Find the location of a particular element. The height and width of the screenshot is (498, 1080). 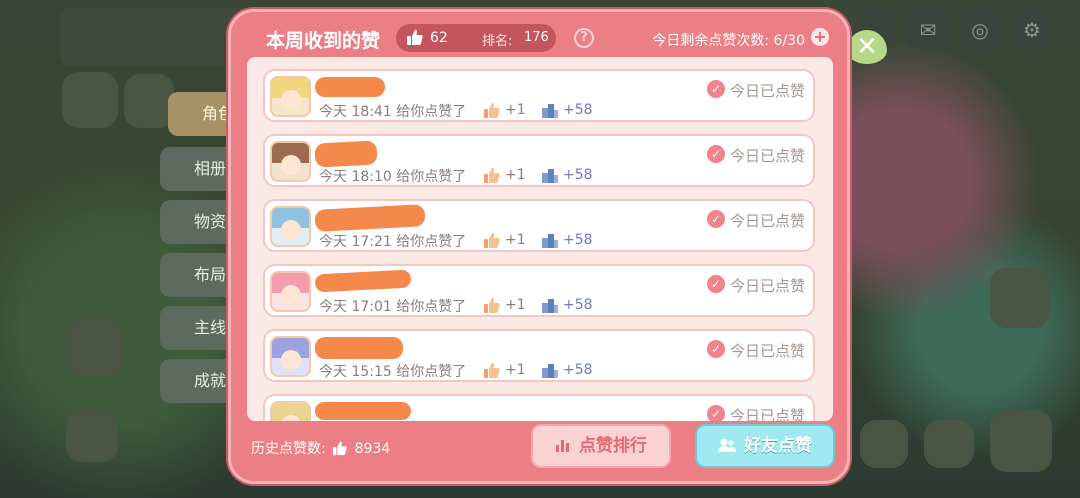

weekly-likes-count: 62 is located at coordinates (439, 38).